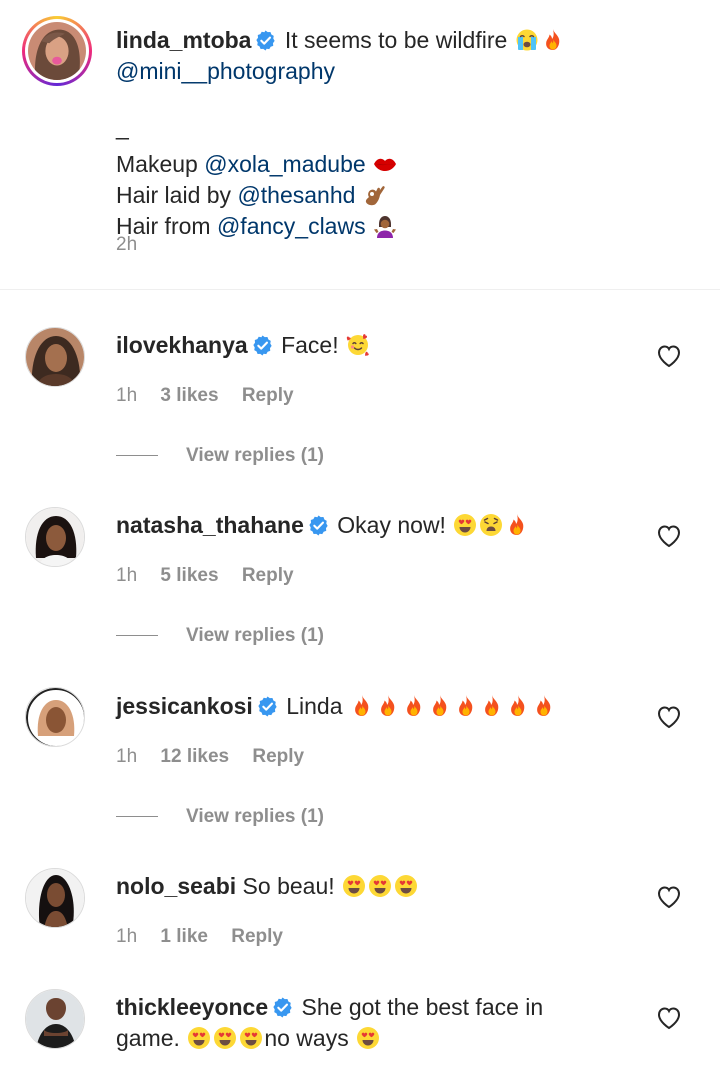 Image resolution: width=720 pixels, height=1073 pixels. Describe the element at coordinates (184, 936) in the screenshot. I see `comment-likes: 1 like` at that location.